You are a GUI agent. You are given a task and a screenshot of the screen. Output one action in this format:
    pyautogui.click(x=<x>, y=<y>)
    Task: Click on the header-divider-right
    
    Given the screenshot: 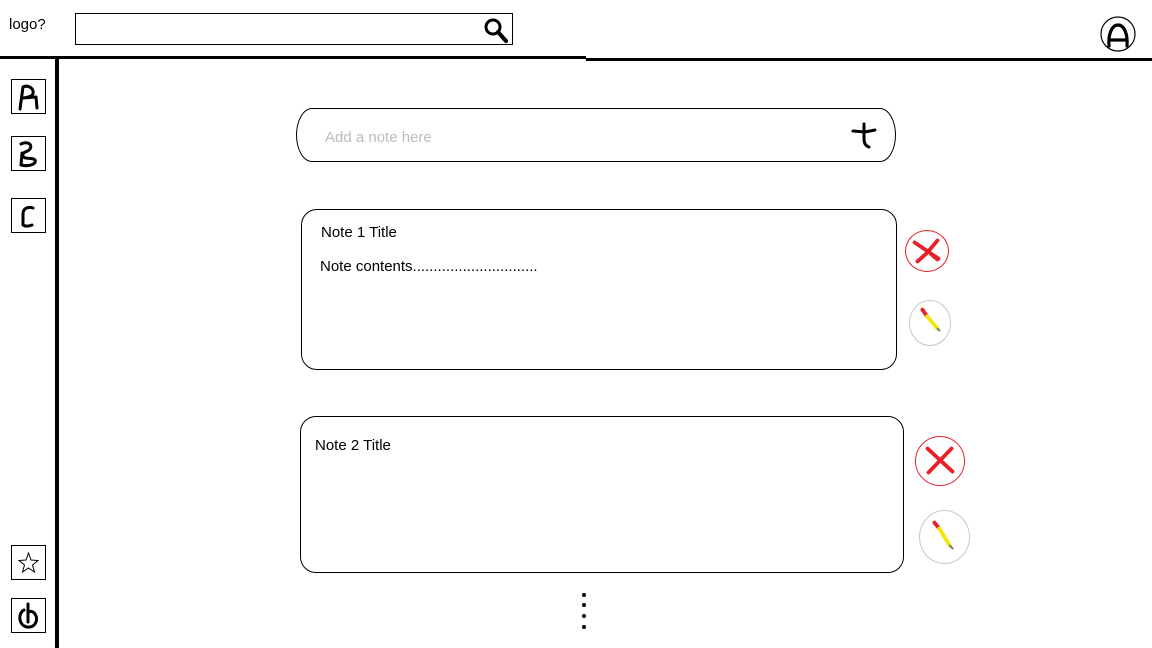 What is the action you would take?
    pyautogui.click(x=869, y=59)
    